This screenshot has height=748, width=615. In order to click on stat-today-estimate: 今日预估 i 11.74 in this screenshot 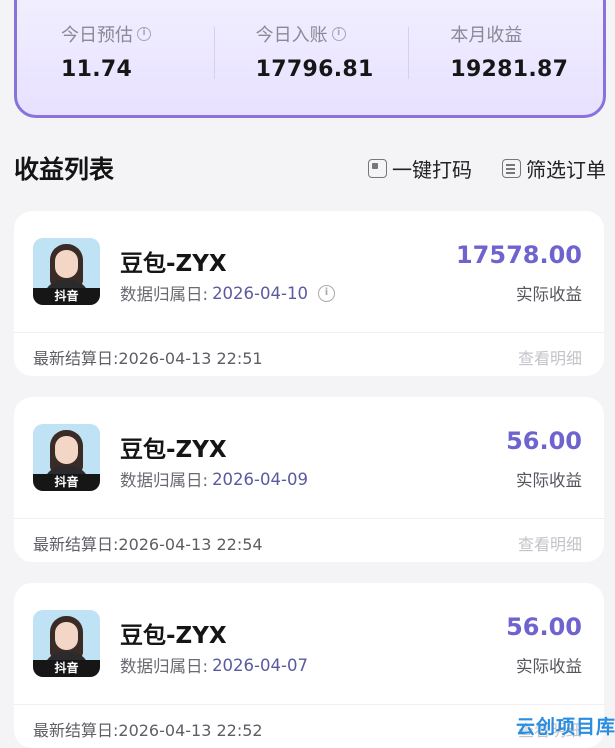, I will do `click(115, 68)`.